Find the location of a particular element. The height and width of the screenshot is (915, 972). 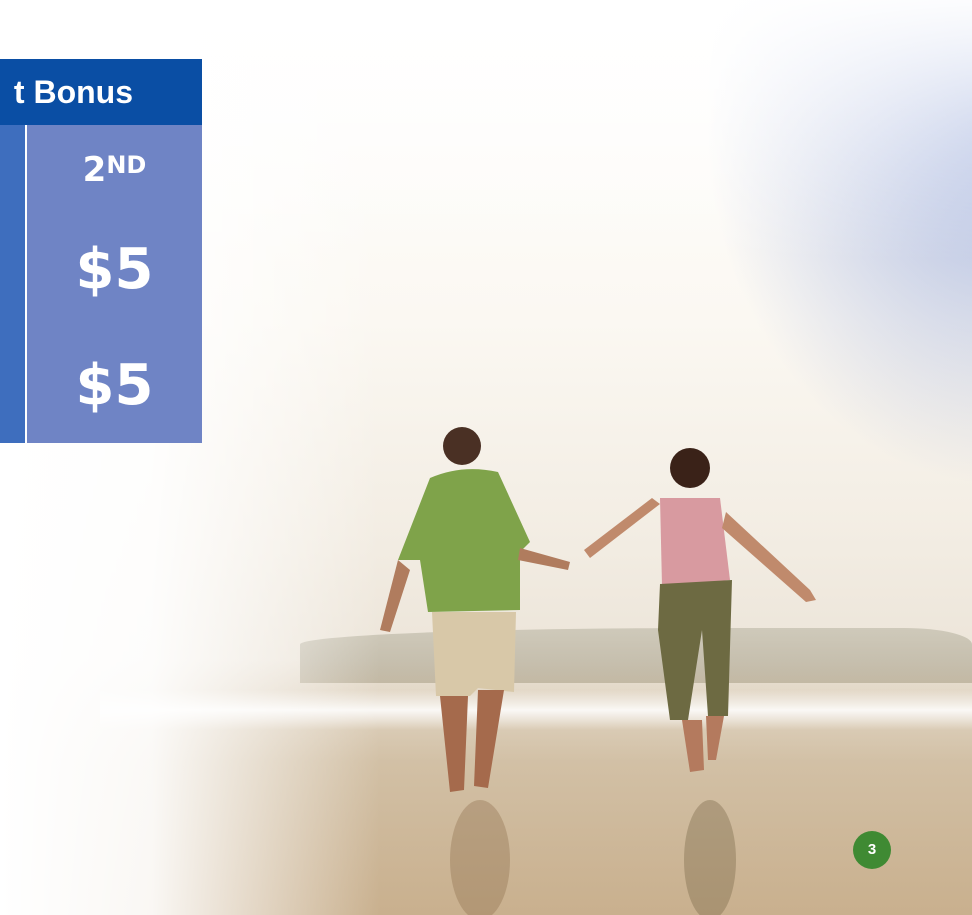

man-reflection is located at coordinates (480, 857).